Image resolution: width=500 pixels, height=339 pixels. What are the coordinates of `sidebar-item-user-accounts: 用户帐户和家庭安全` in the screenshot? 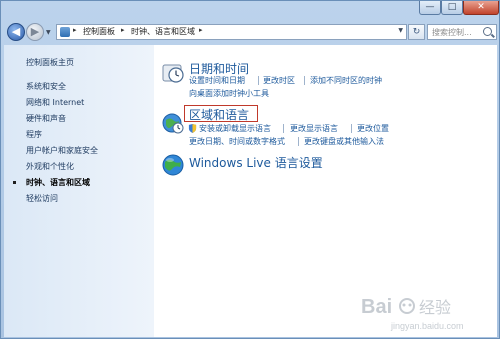 It's located at (62, 150).